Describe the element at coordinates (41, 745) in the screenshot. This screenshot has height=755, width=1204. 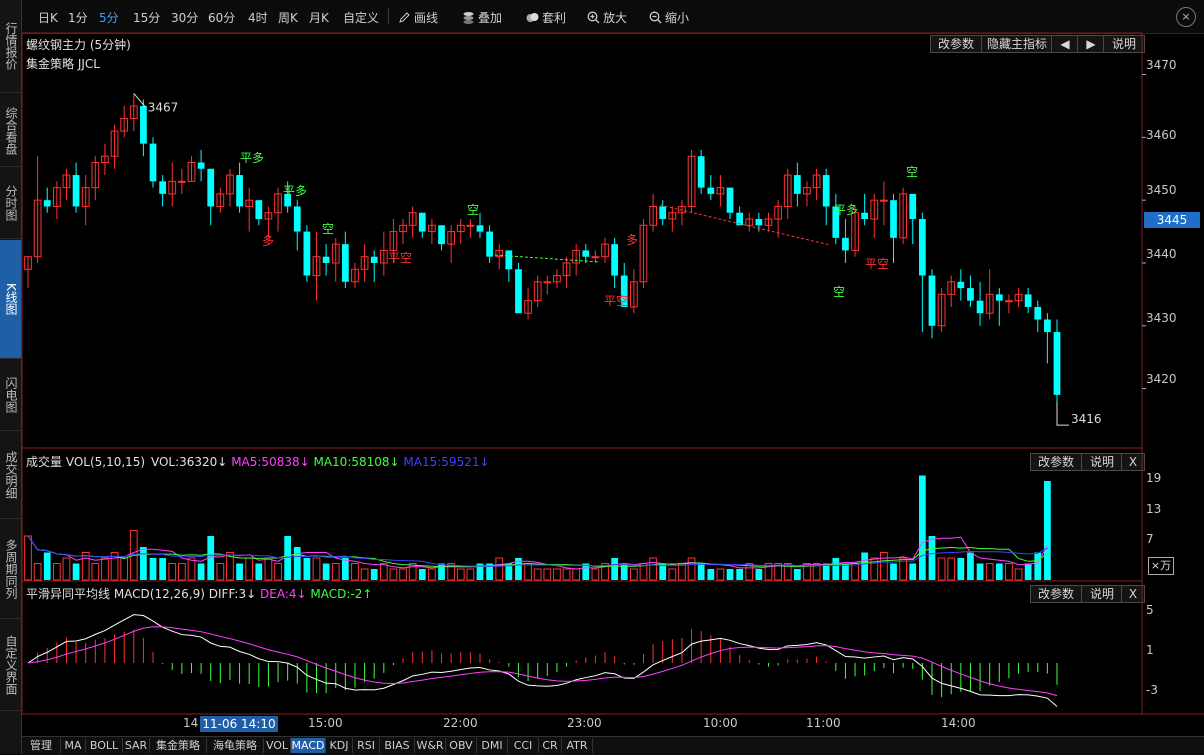
I see `indicator-tab: 管理` at that location.